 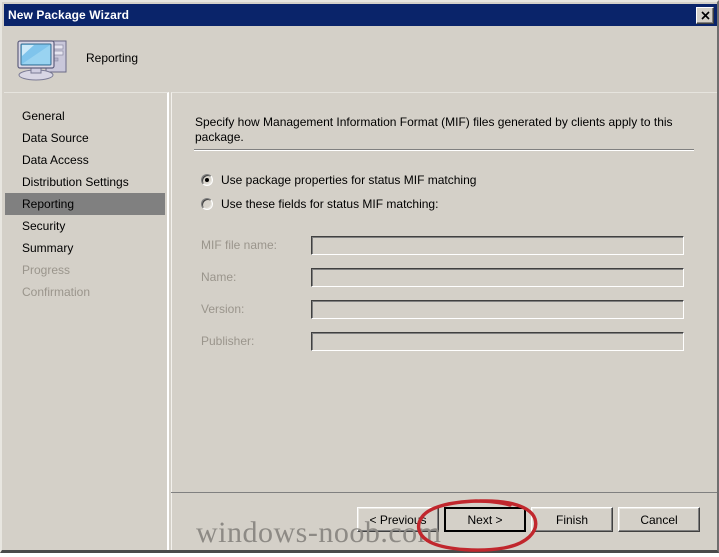 I want to click on previous-button: < Previous, so click(x=398, y=519).